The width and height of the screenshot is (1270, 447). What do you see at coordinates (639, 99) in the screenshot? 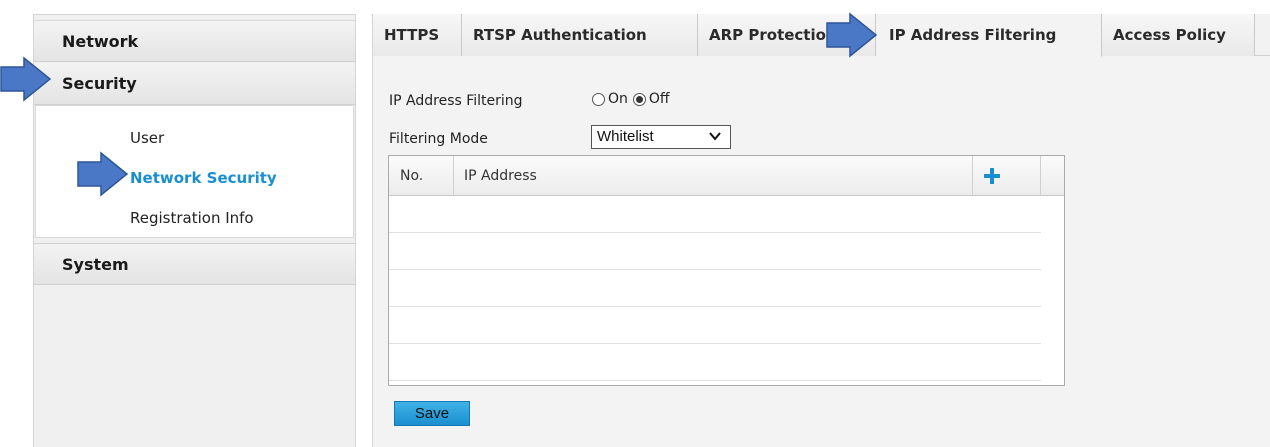
I see `off-radio-icon` at bounding box center [639, 99].